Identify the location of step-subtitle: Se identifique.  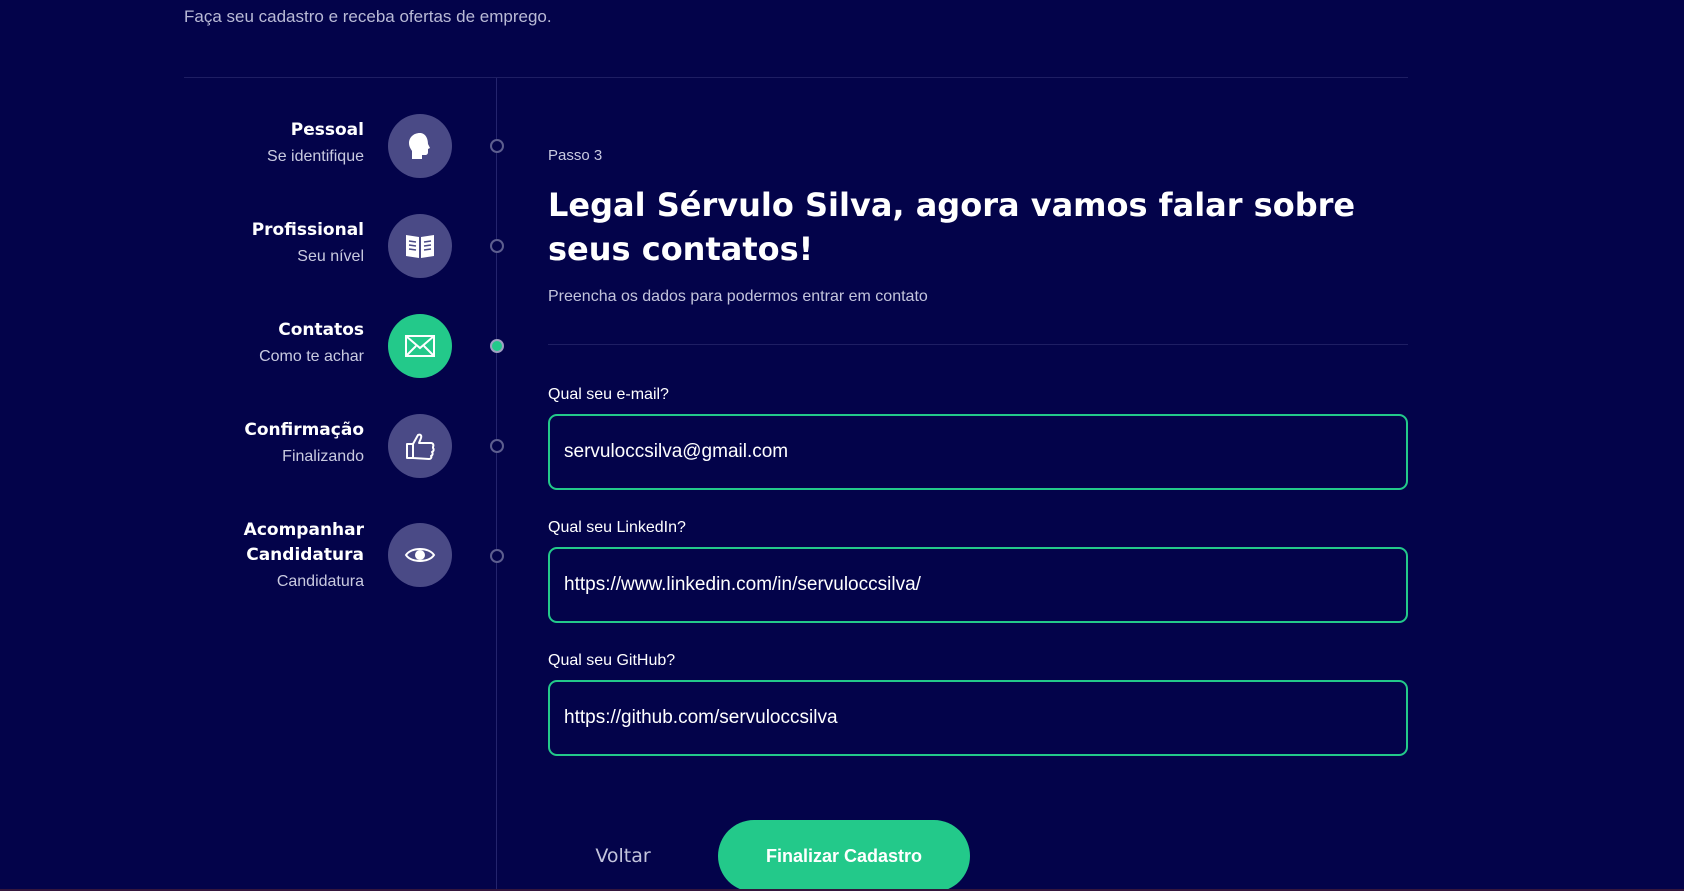
(315, 156).